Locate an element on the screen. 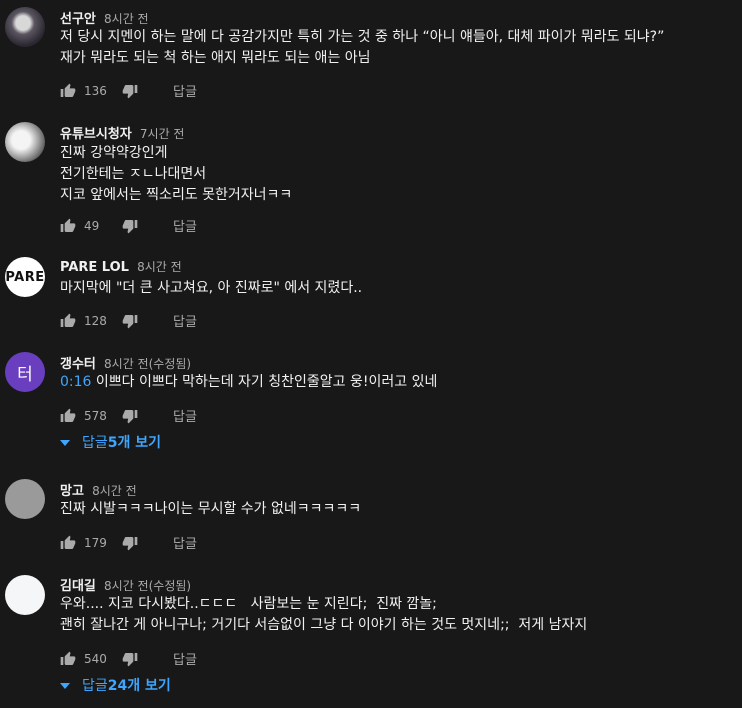  comment-line: 지코 앞에서는 찍소리도 못한거자너ㅋㅋ is located at coordinates (176, 195).